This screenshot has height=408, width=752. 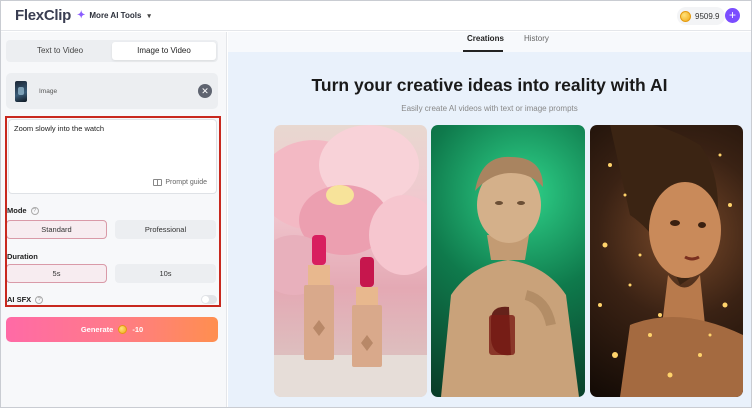 I want to click on lipstick-illustration, so click(x=350, y=261).